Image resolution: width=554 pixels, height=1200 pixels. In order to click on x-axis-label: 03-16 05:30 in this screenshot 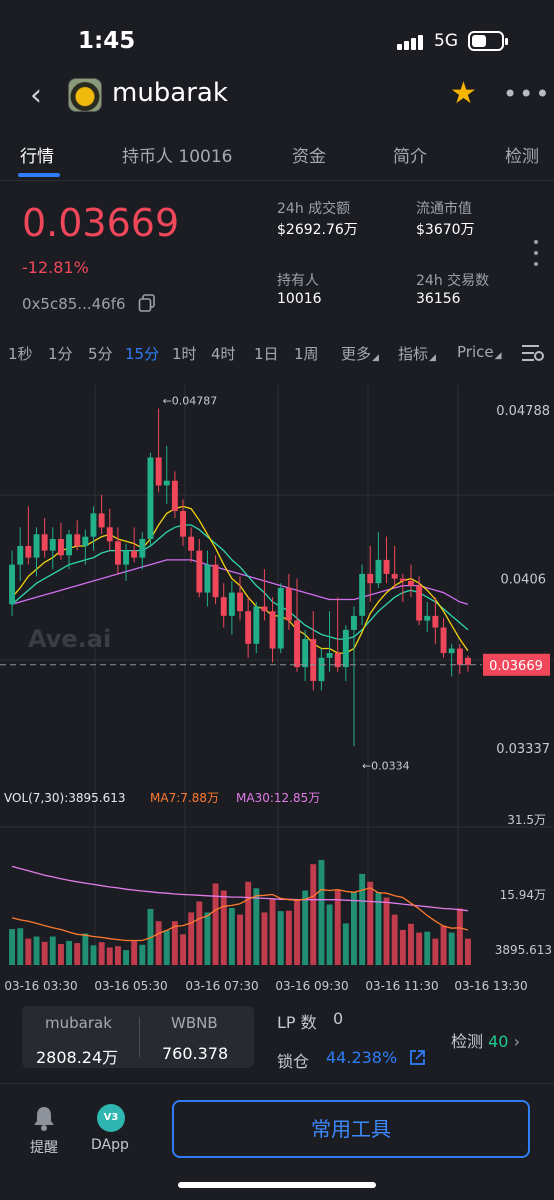, I will do `click(130, 984)`.